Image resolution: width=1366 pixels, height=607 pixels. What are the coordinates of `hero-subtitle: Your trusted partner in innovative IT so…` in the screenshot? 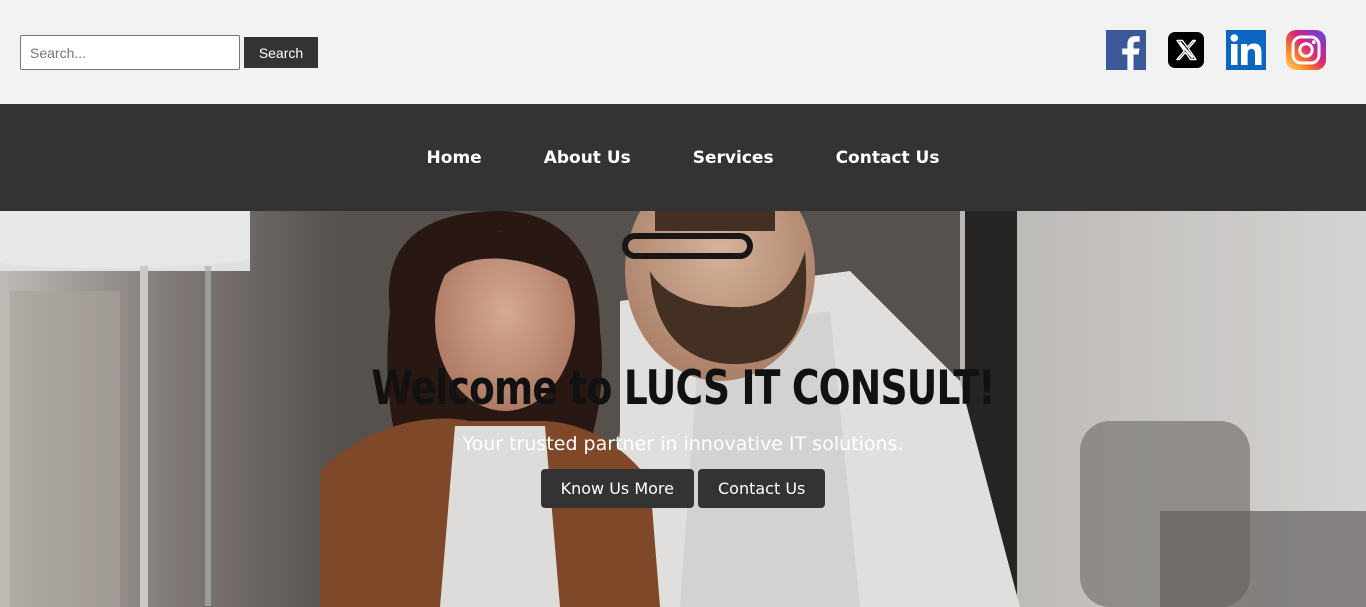 It's located at (683, 444).